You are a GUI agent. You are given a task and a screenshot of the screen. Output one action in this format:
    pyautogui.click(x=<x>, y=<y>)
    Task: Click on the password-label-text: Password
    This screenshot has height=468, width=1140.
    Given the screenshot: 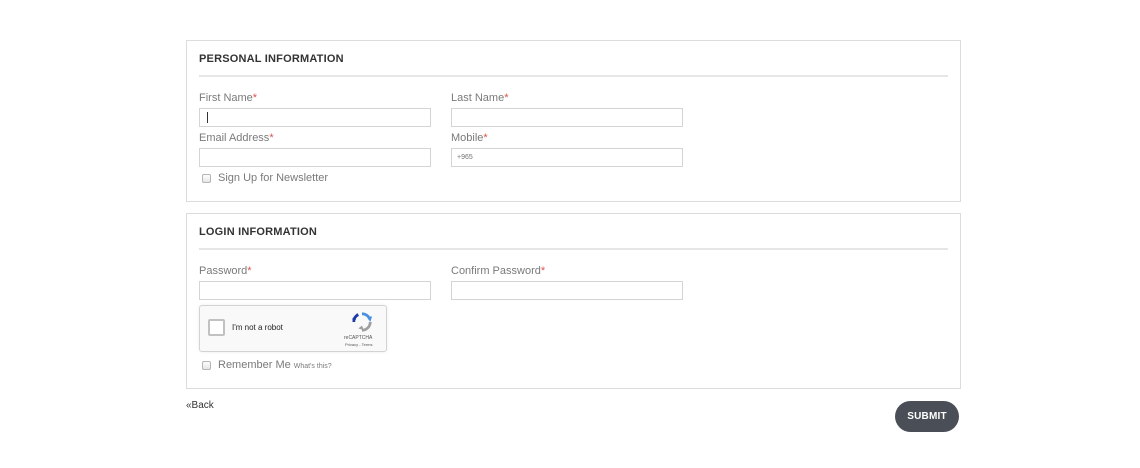 What is the action you would take?
    pyautogui.click(x=223, y=271)
    